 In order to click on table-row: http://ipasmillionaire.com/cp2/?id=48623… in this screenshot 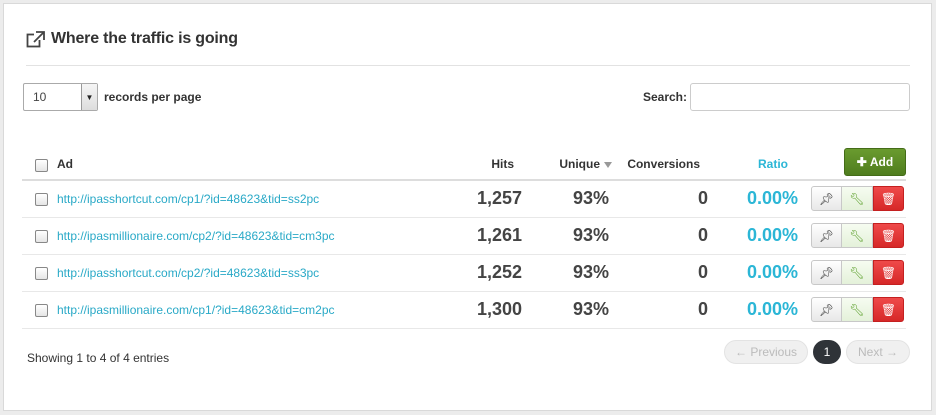, I will do `click(464, 236)`.